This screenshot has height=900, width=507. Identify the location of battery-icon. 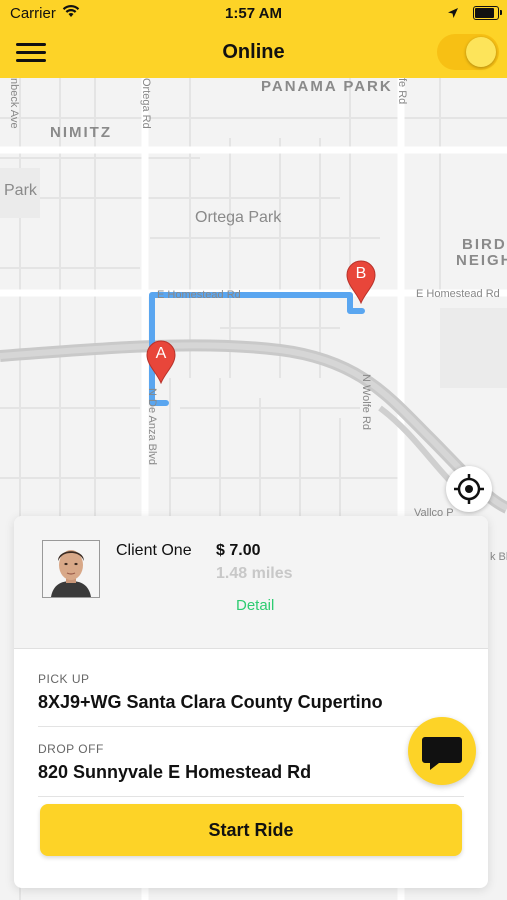
(487, 13).